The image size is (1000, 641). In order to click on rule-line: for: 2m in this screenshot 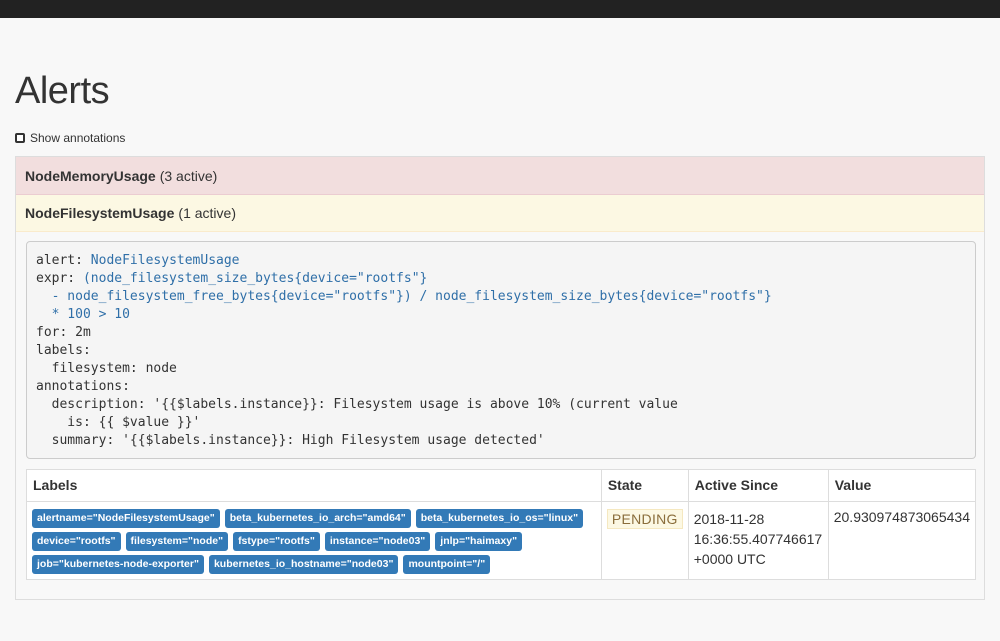, I will do `click(501, 333)`.